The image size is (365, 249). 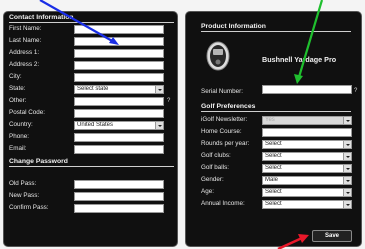 I want to click on rounds-select: Select, so click(x=307, y=144).